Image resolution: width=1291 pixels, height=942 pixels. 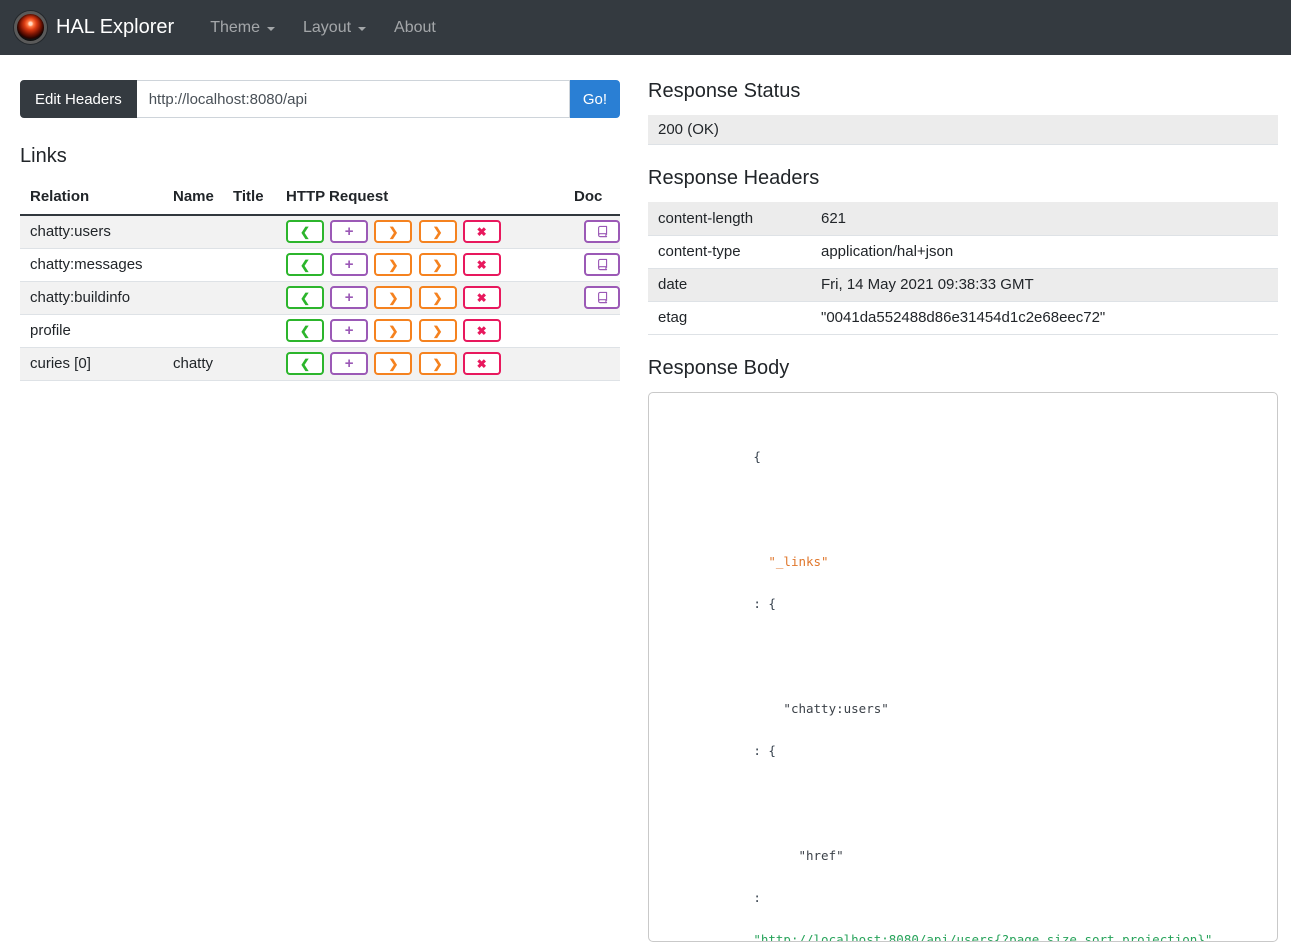 I want to click on nav-item-layout: Layout, so click(x=334, y=28).